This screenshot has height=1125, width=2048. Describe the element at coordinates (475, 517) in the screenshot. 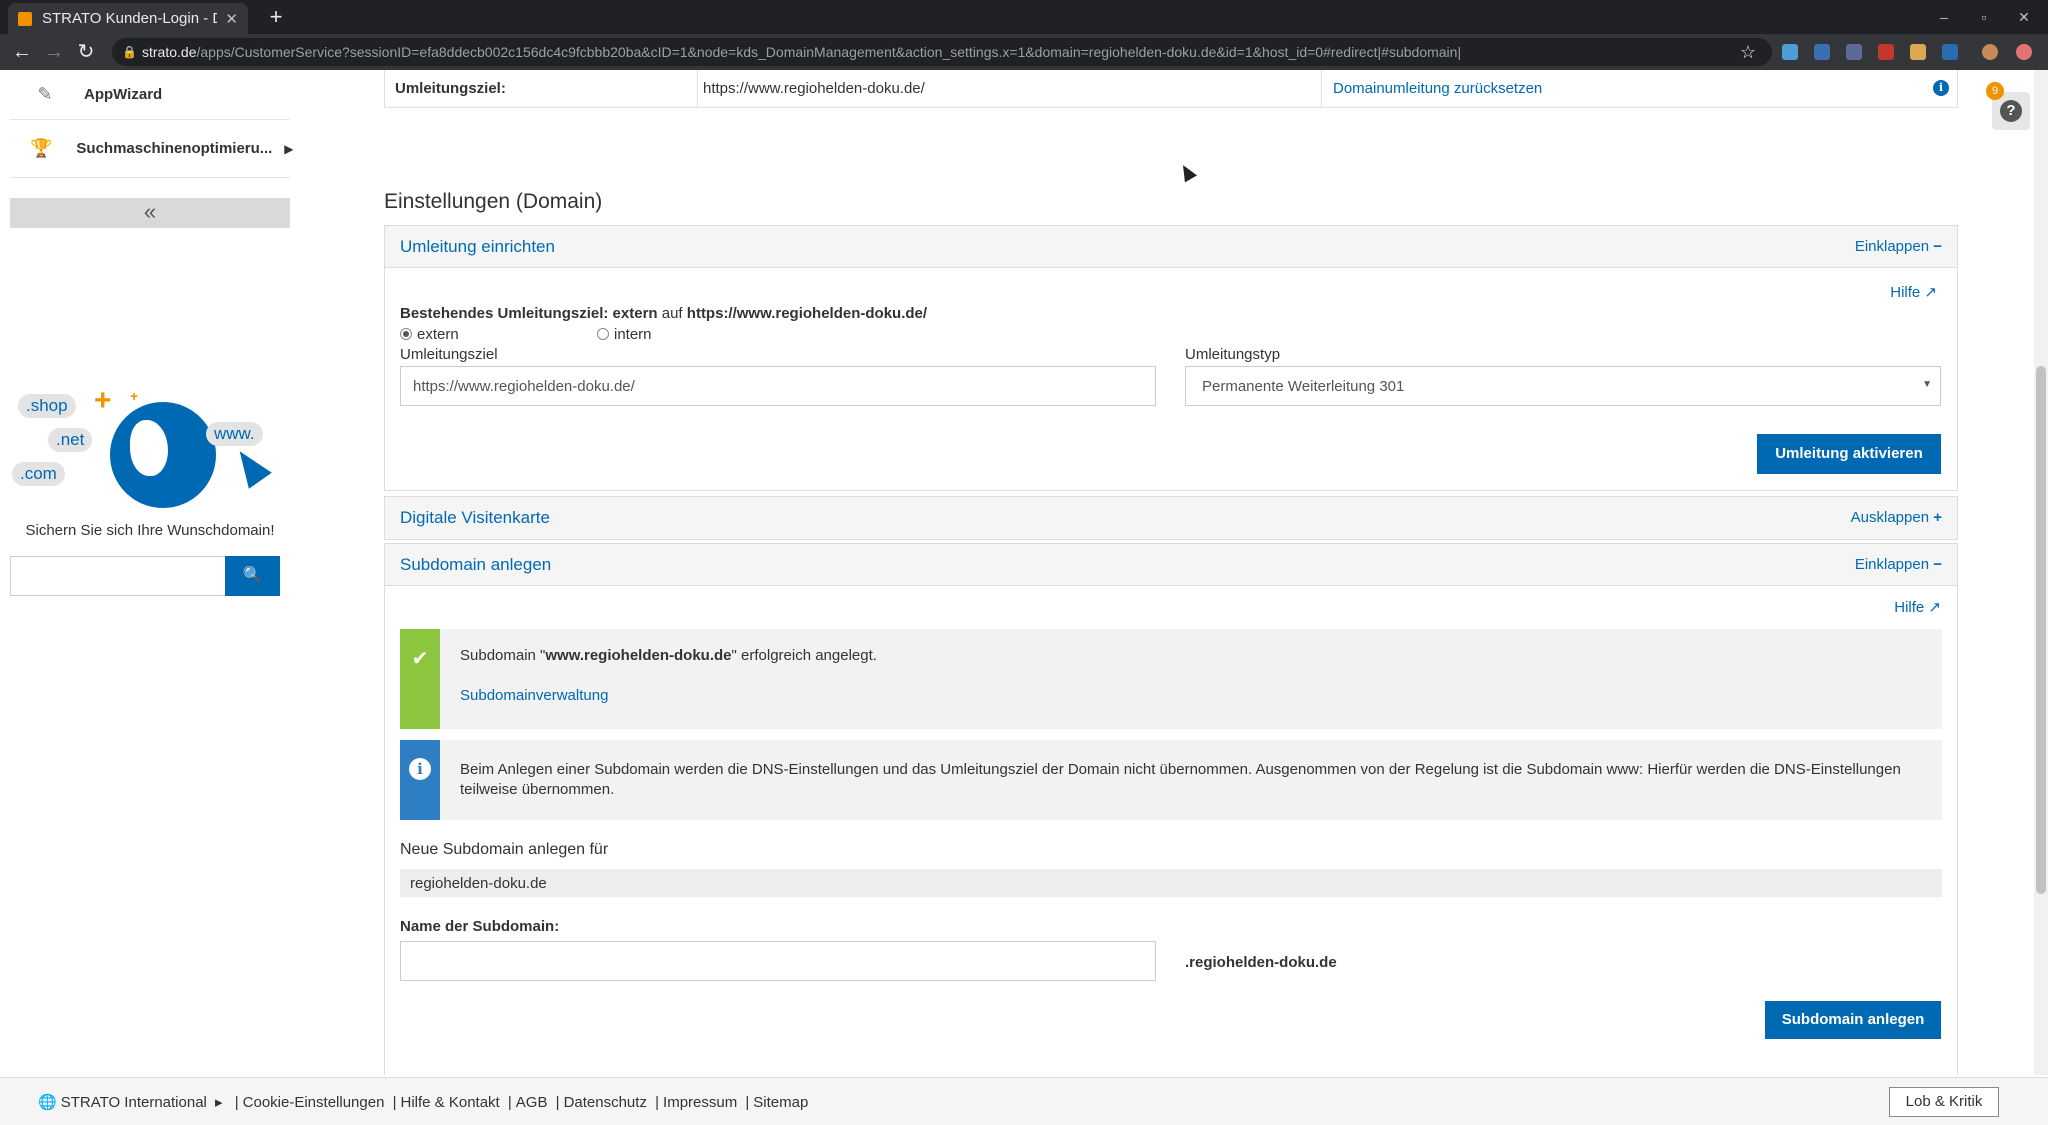

I see `panel-title: Digitale Visitenkarte` at that location.